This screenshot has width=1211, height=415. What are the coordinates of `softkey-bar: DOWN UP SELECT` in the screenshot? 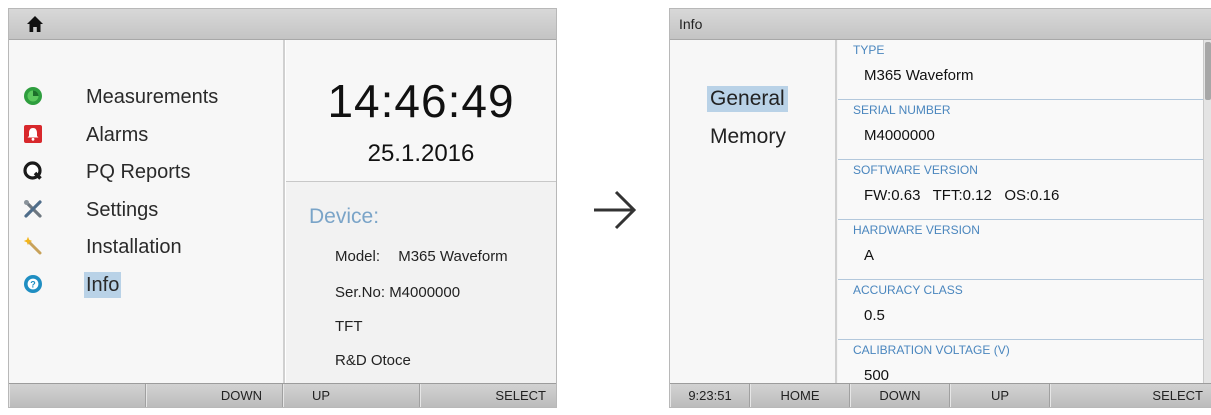 It's located at (282, 395).